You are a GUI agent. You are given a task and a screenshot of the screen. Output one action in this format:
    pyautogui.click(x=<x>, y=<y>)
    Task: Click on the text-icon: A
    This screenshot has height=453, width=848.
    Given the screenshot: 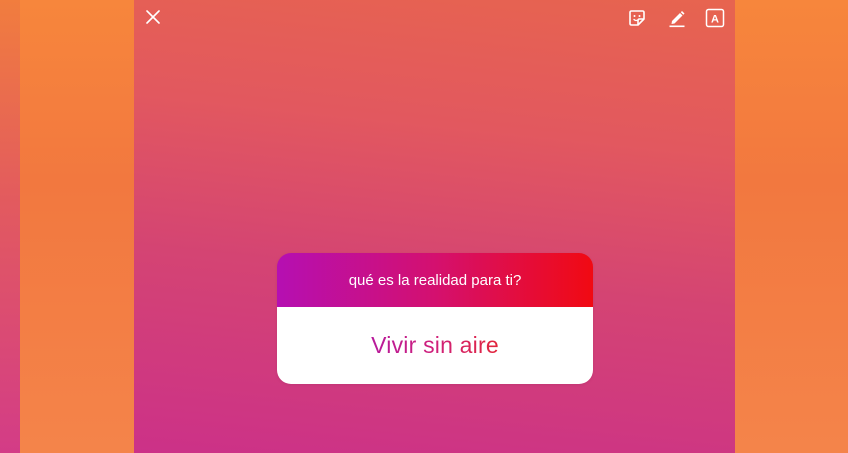 What is the action you would take?
    pyautogui.click(x=715, y=18)
    